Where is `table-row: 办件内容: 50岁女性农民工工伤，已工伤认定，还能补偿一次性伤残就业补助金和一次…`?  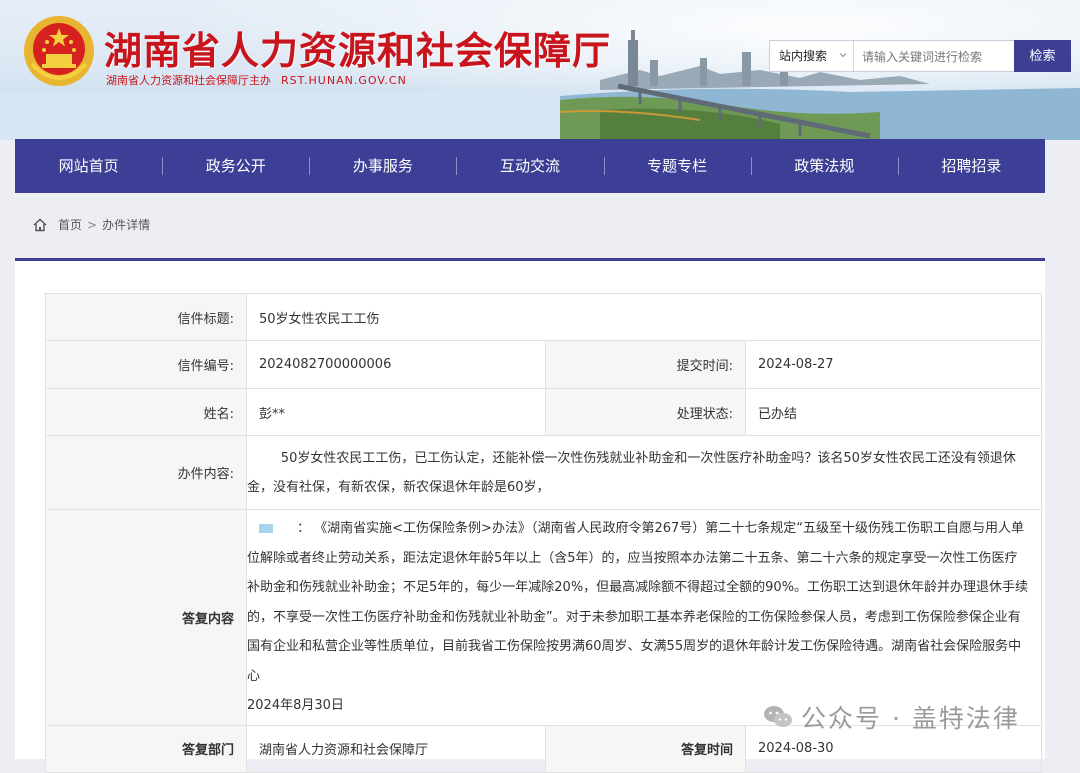 table-row: 办件内容: 50岁女性农民工工伤，已工伤认定，还能补偿一次性伤残就业补助金和一次… is located at coordinates (543, 472).